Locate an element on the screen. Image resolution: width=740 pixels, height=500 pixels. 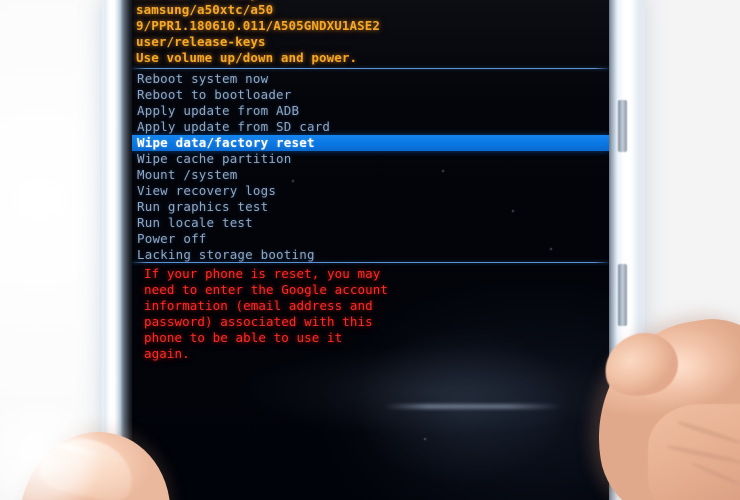
warning-line-6: again. is located at coordinates (167, 353).